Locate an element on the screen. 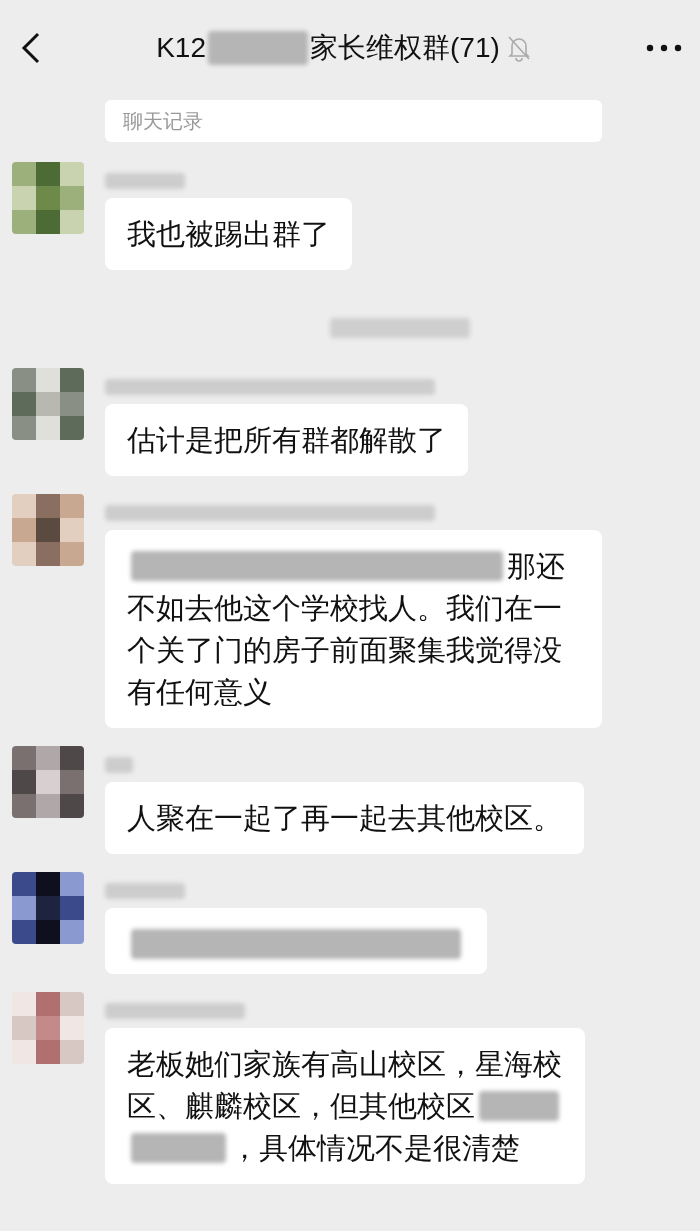  message-text: 估计是把所有群都解散了 is located at coordinates (286, 440).